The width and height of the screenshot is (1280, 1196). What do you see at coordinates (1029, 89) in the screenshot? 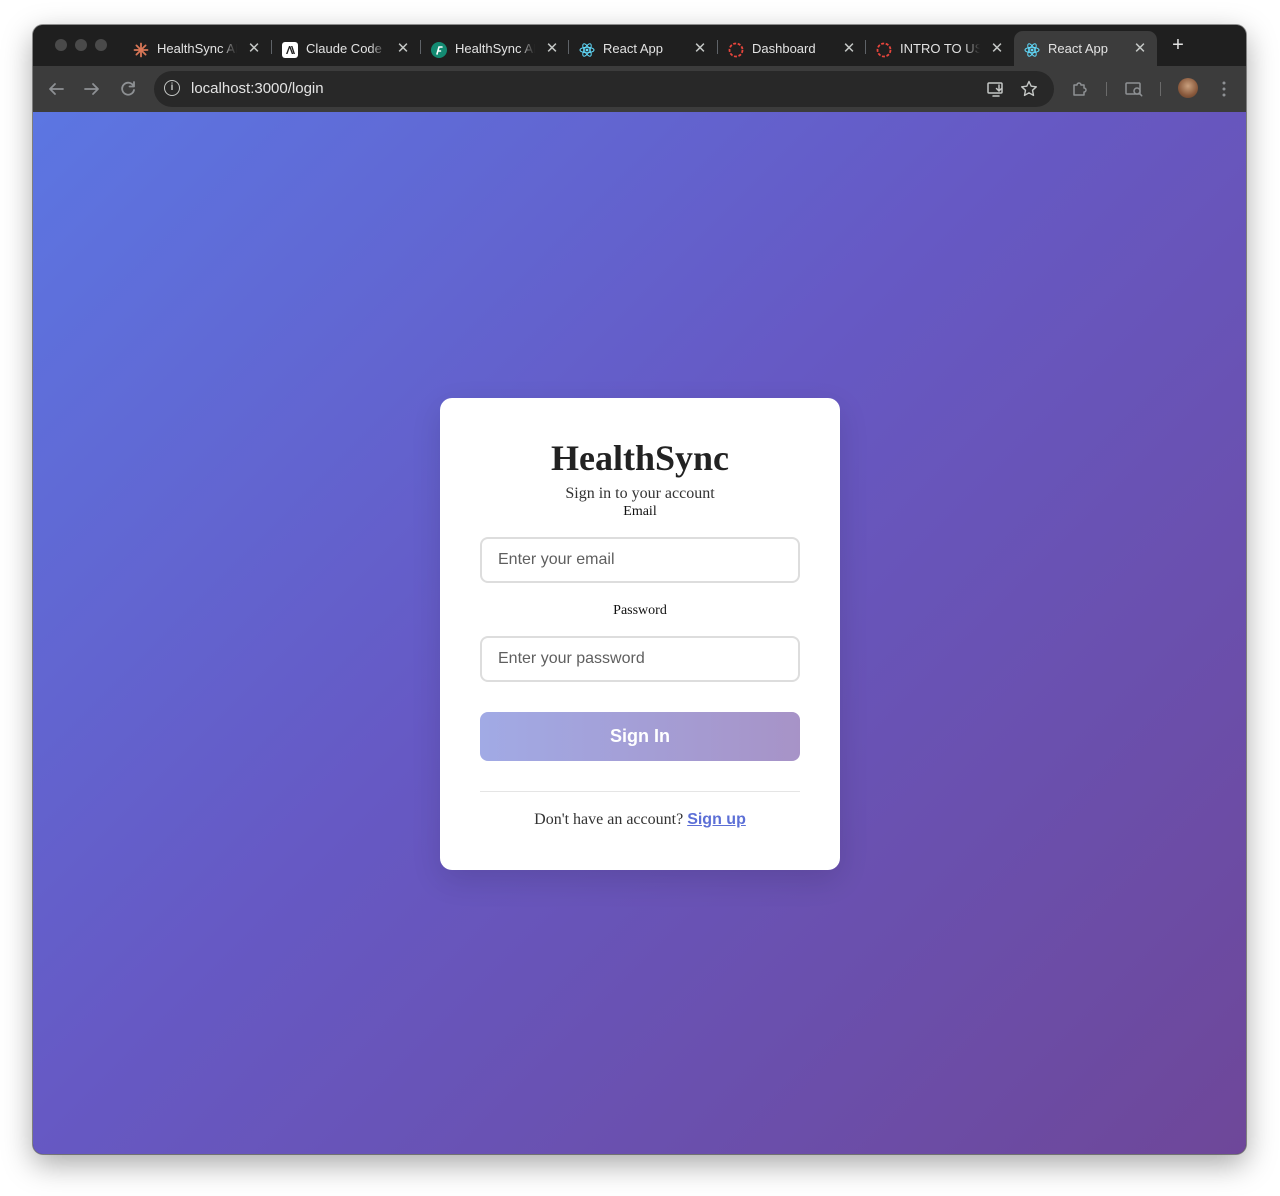
I see `bookmark-star-icon` at bounding box center [1029, 89].